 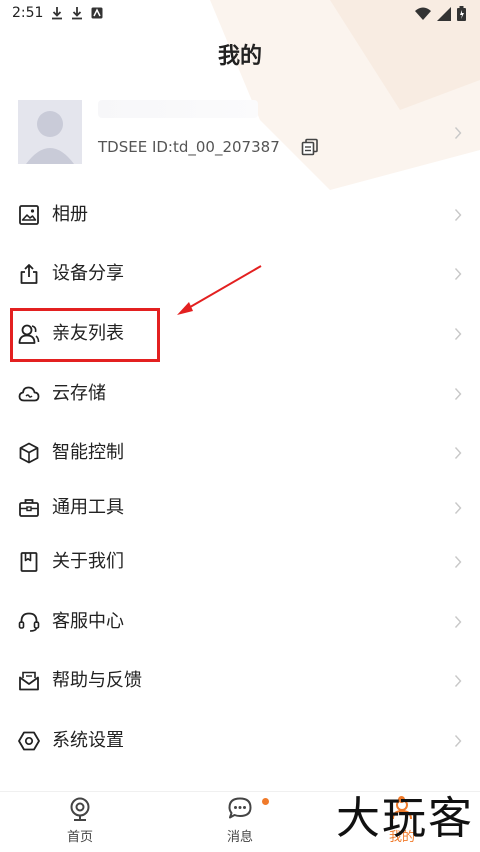 What do you see at coordinates (28, 13) in the screenshot?
I see `status-time: 2:51` at bounding box center [28, 13].